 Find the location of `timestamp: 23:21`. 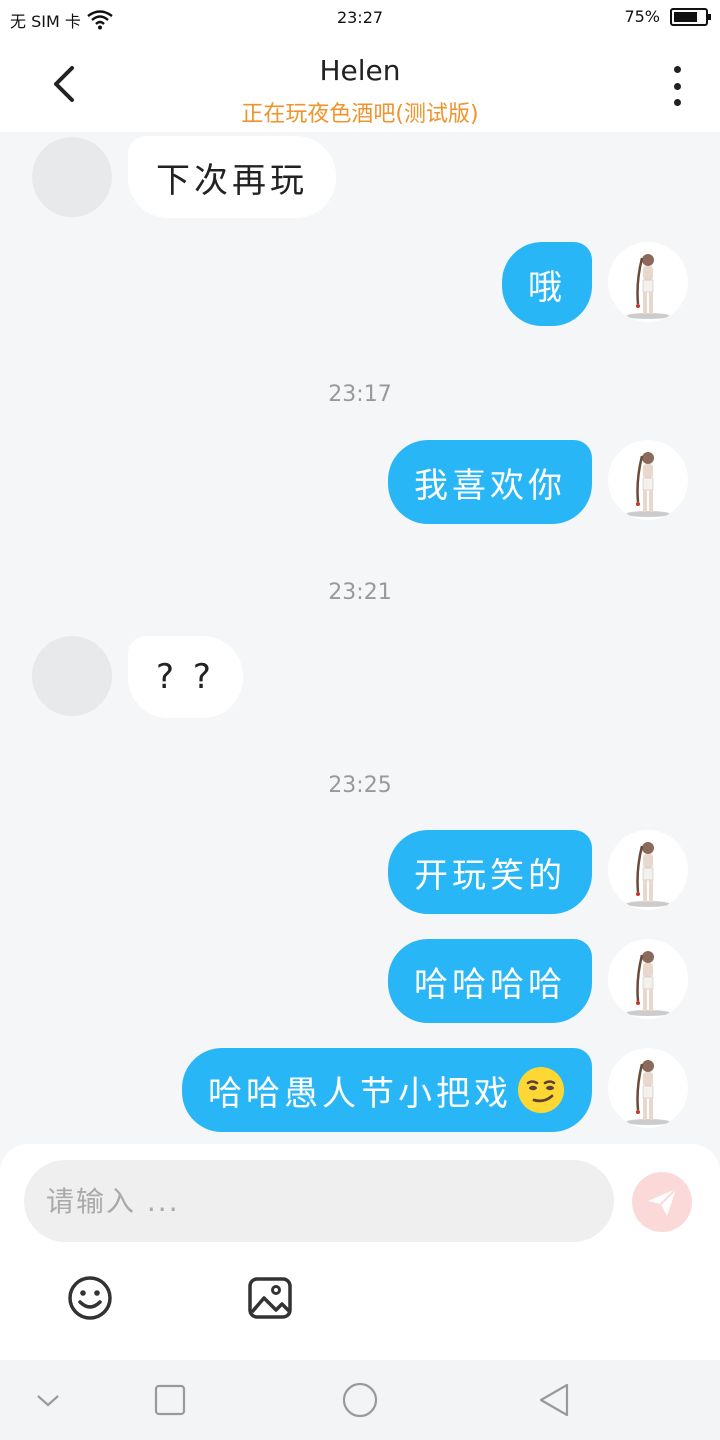

timestamp: 23:21 is located at coordinates (360, 592).